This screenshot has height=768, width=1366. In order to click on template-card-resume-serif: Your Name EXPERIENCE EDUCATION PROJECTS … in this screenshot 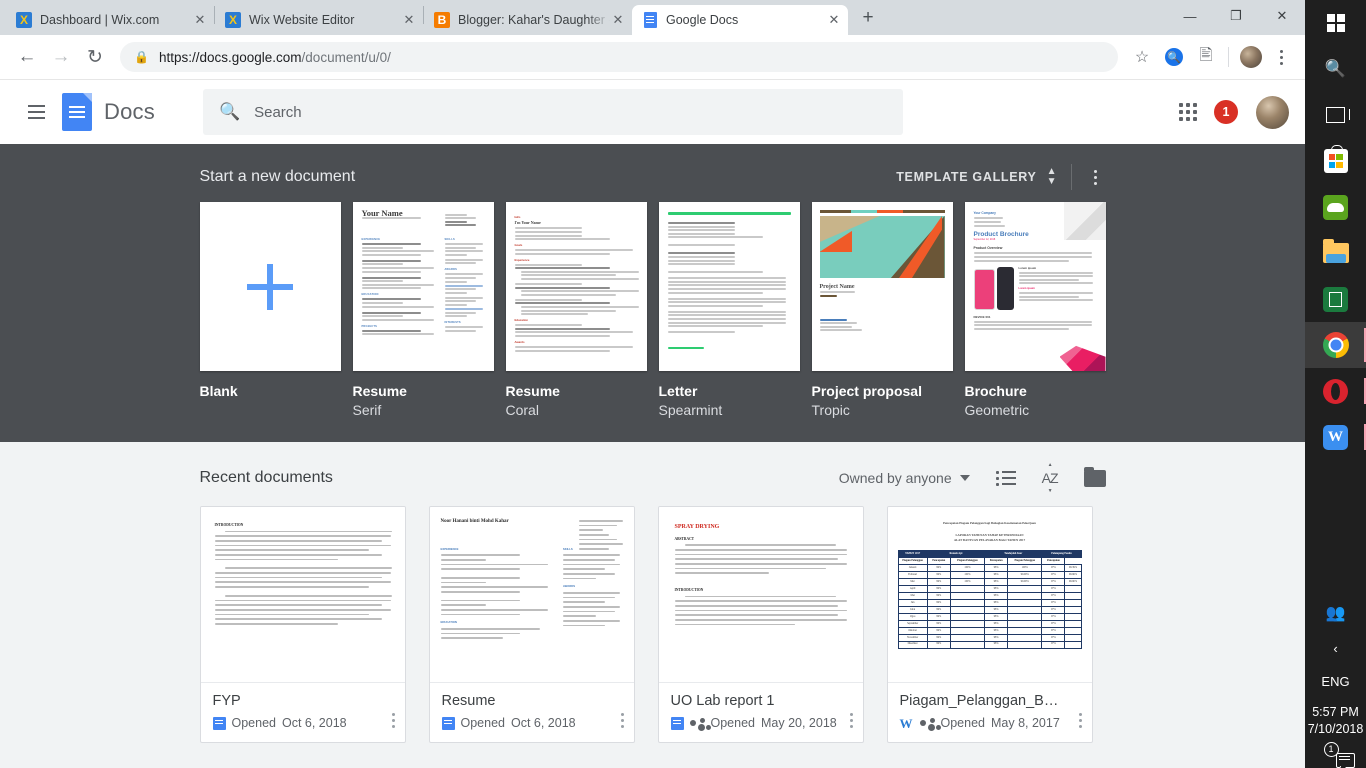, I will do `click(423, 310)`.